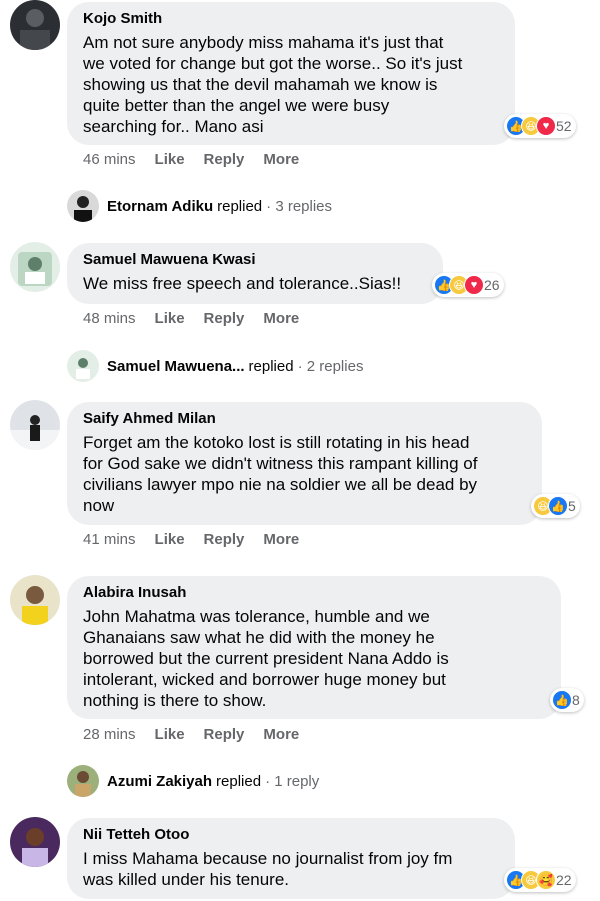 This screenshot has width=600, height=901. What do you see at coordinates (160, 206) in the screenshot?
I see `reply-author: Etornam Adiku` at bounding box center [160, 206].